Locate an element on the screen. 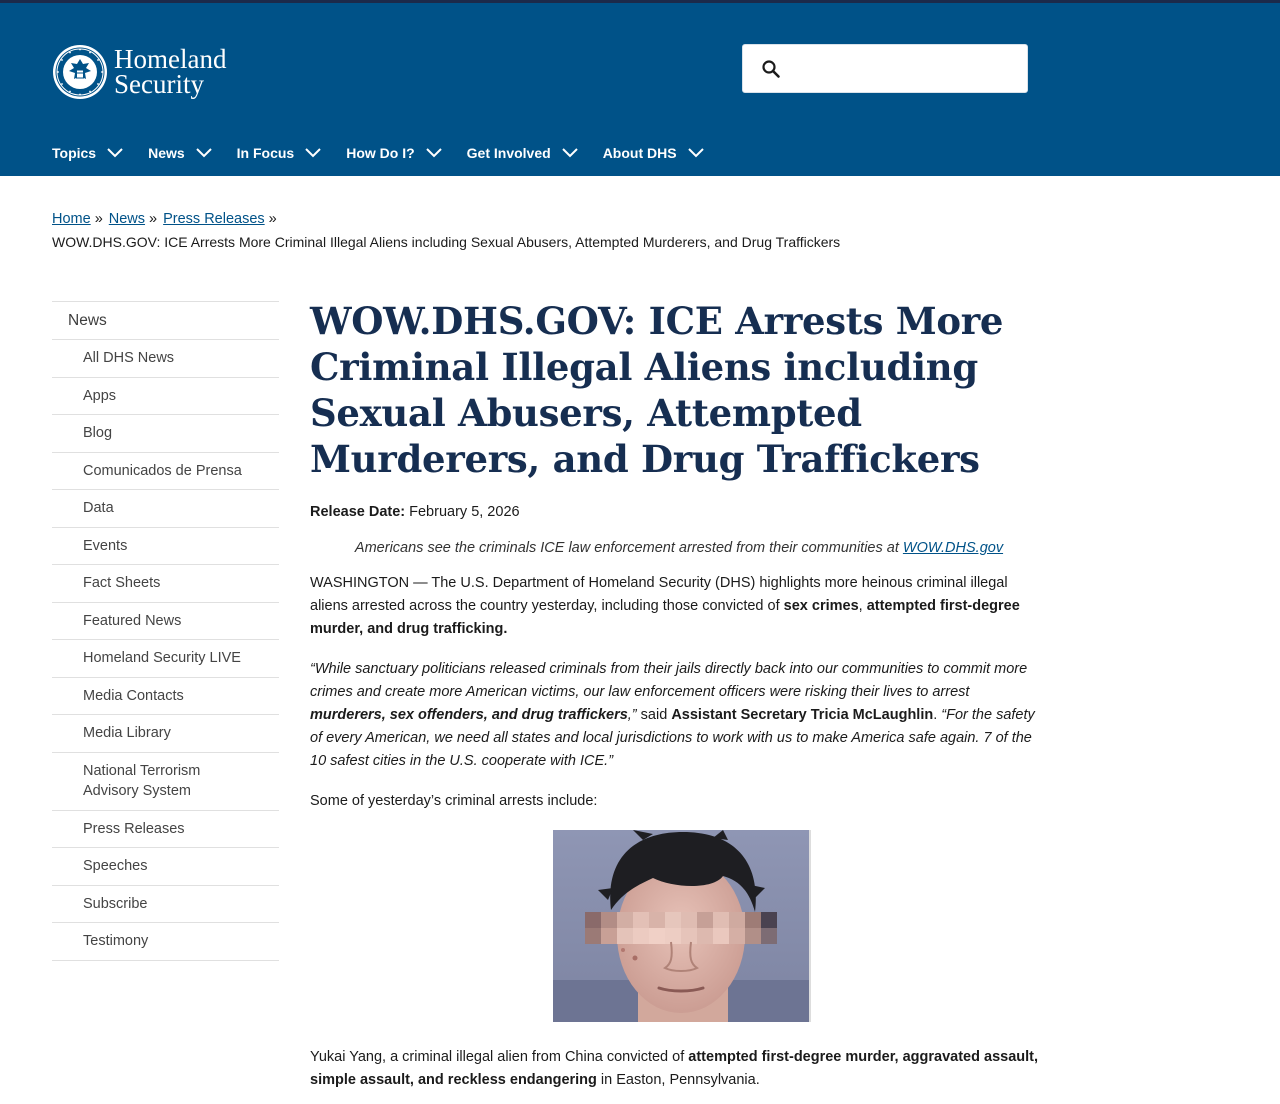 The height and width of the screenshot is (1104, 1280). breadcrumb-home: Home is located at coordinates (71, 219).